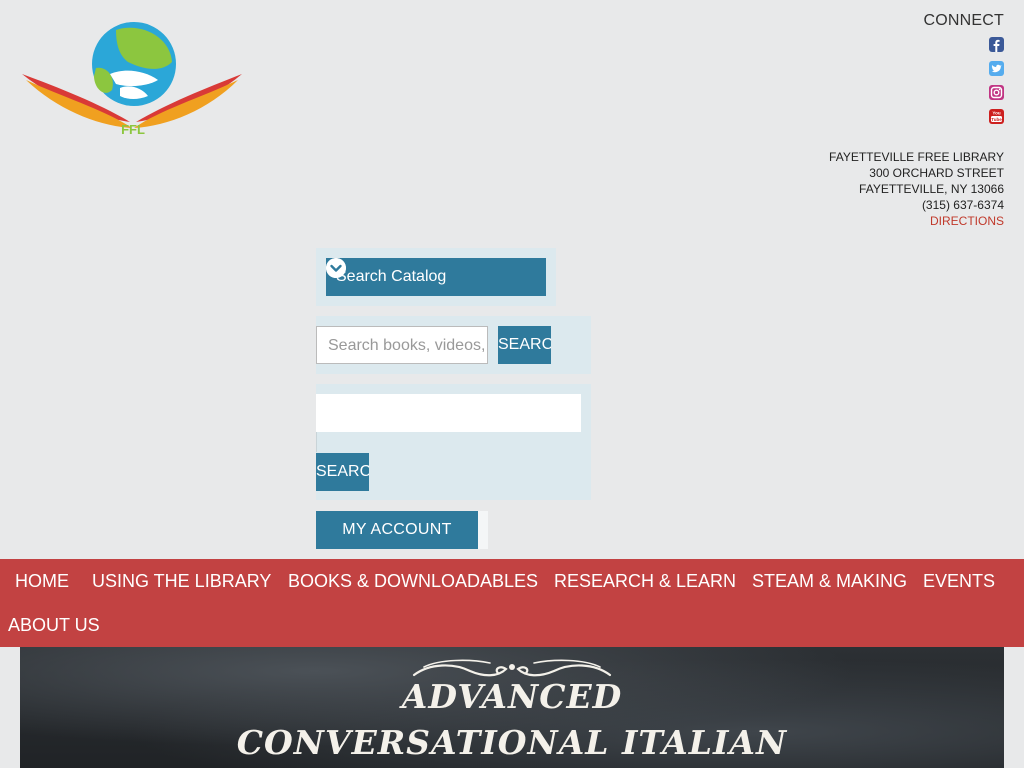 This screenshot has width=1024, height=768. What do you see at coordinates (512, 742) in the screenshot?
I see `banner-title-line-2: CONVERSATIONAL ITALIAN` at bounding box center [512, 742].